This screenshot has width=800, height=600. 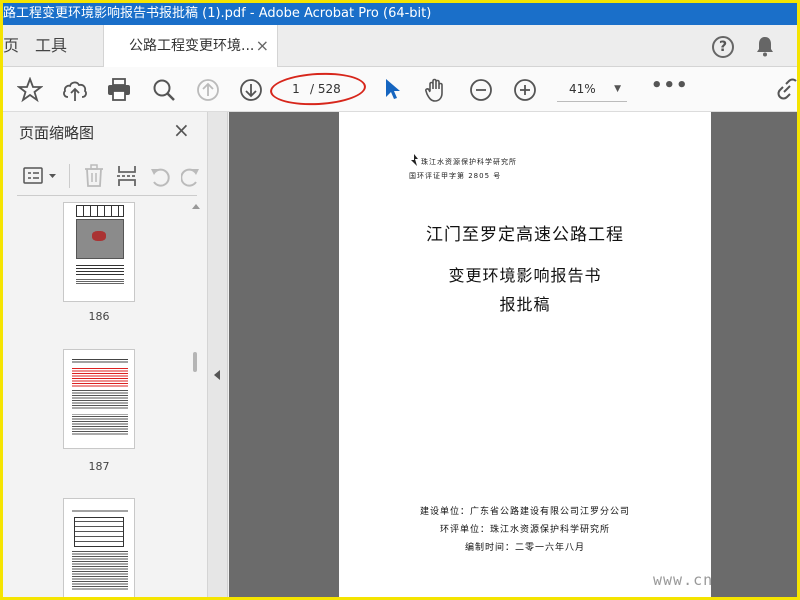 What do you see at coordinates (160, 176) in the screenshot?
I see `rotate-left-icon` at bounding box center [160, 176].